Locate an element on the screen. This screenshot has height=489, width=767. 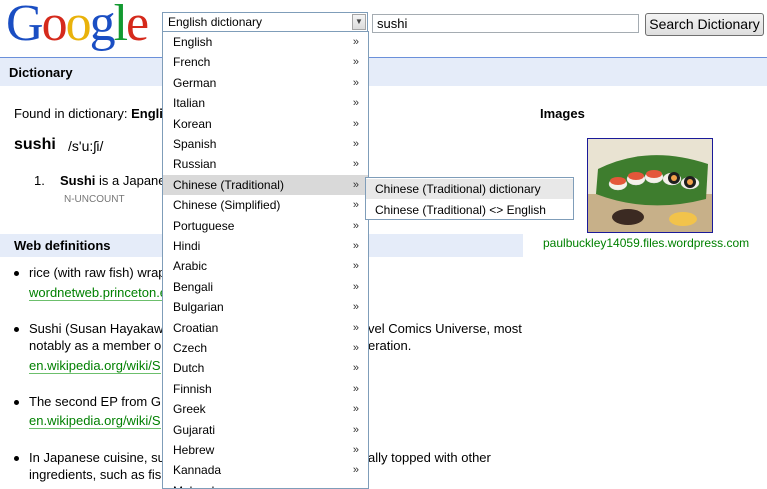
menu-item-label: Bengali is located at coordinates (193, 286).